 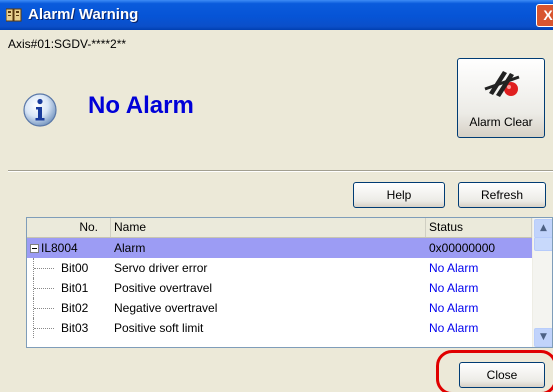 I want to click on servo-pack-icon, so click(x=14, y=15).